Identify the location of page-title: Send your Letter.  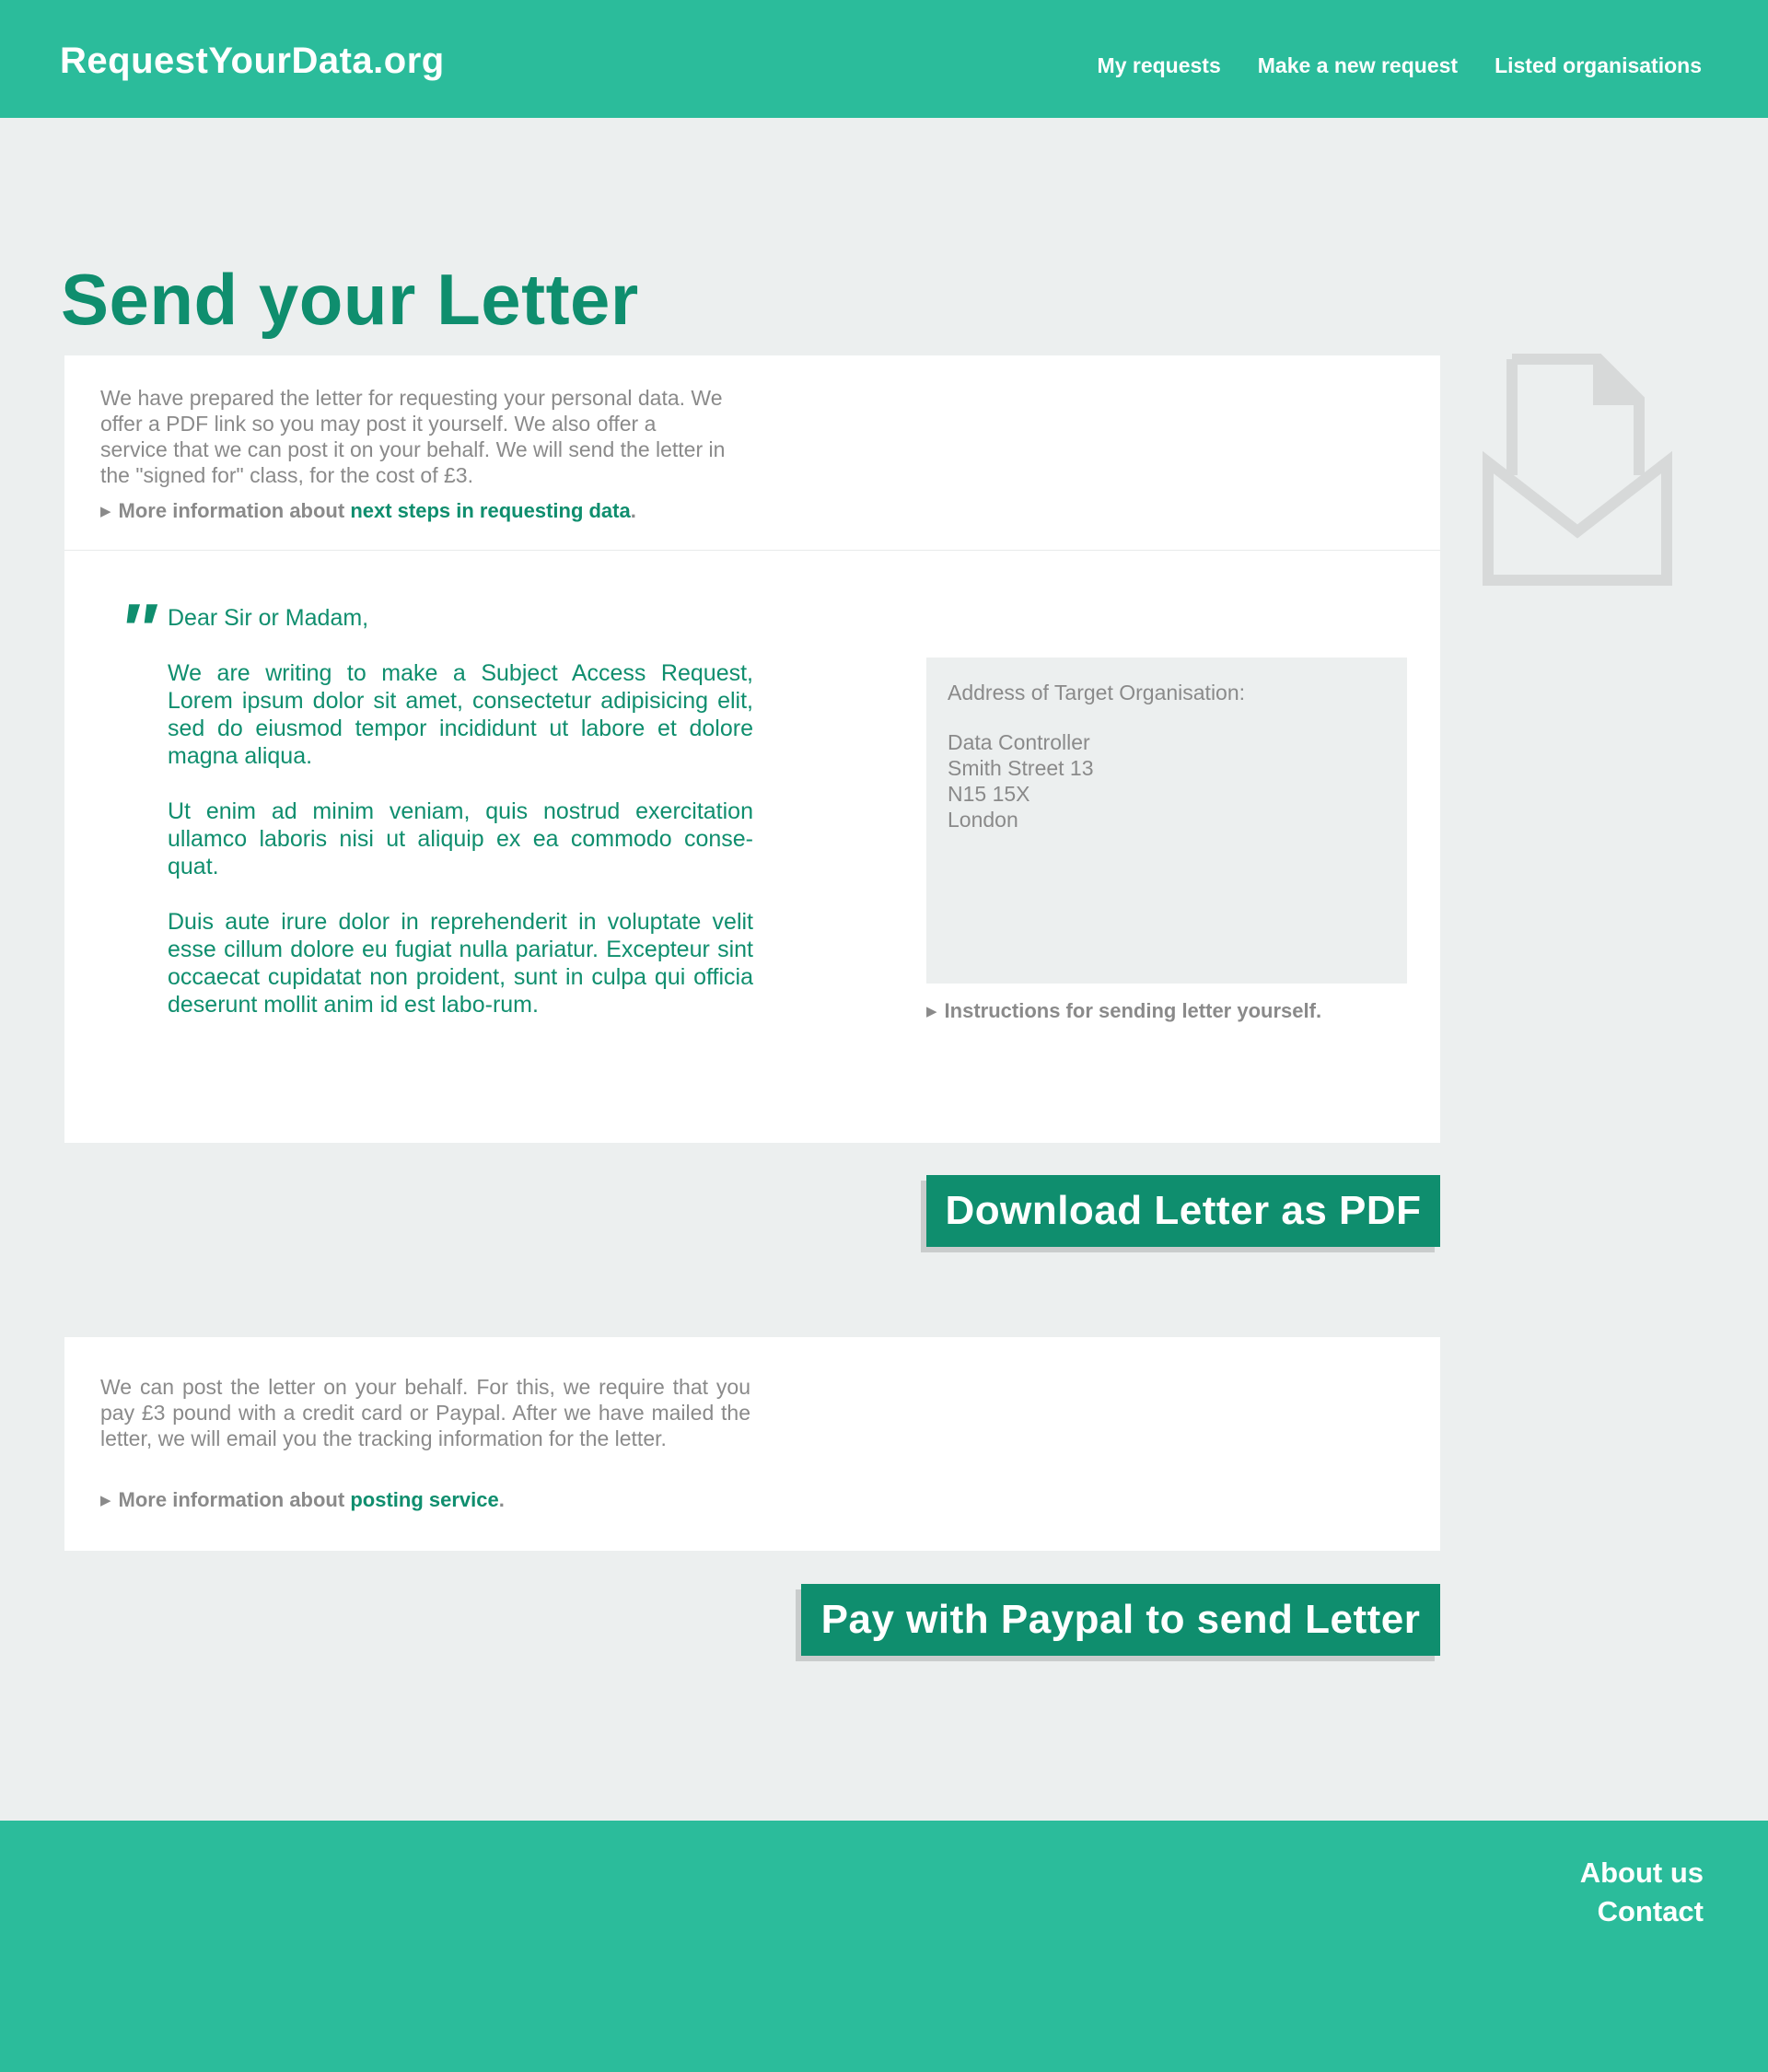
(350, 299).